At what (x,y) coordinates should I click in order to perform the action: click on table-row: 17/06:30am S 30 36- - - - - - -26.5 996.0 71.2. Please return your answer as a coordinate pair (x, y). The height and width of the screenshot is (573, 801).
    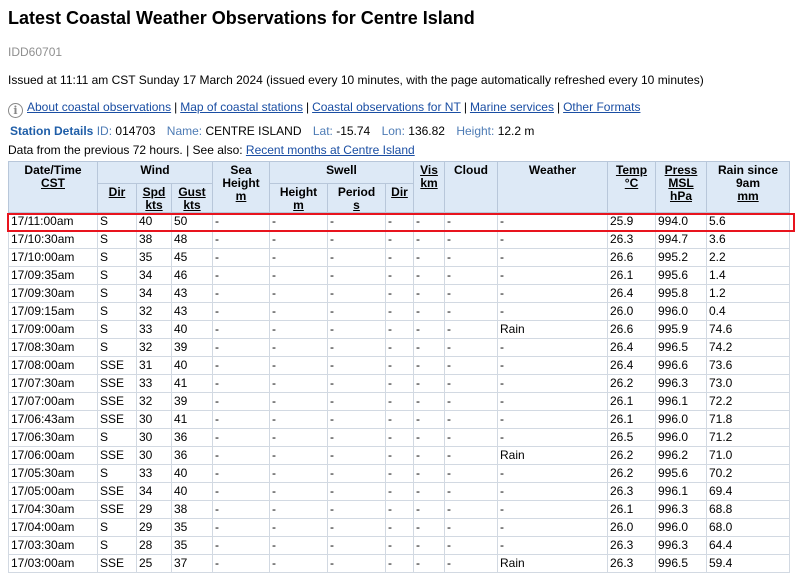
    Looking at the image, I should click on (399, 437).